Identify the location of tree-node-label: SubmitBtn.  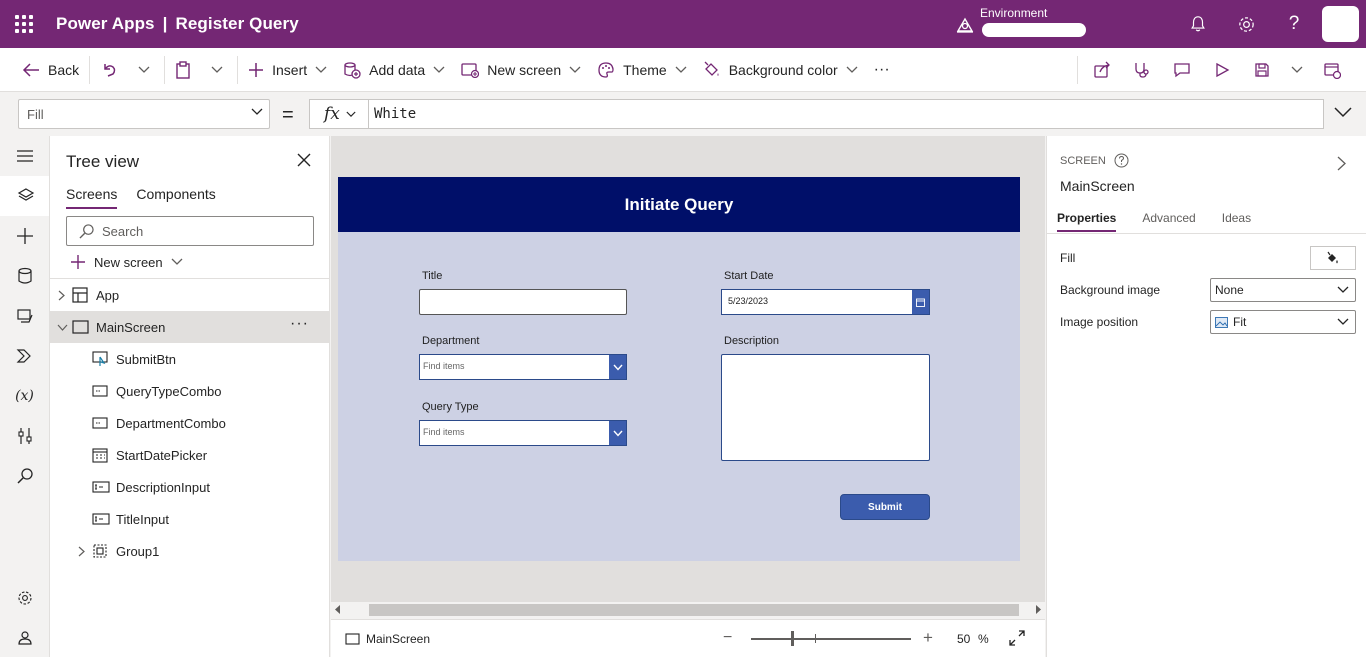
(146, 359).